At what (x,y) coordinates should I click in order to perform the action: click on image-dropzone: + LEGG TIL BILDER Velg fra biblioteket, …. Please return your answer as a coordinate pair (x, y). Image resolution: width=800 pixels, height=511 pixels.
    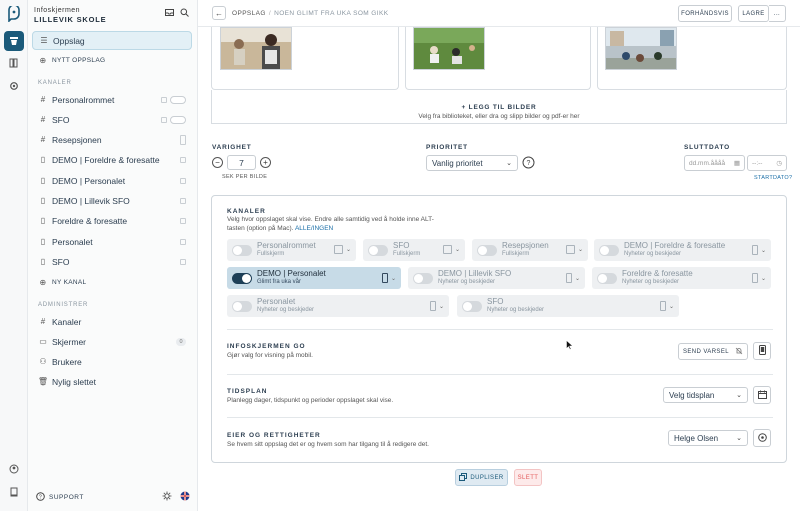
    Looking at the image, I should click on (499, 107).